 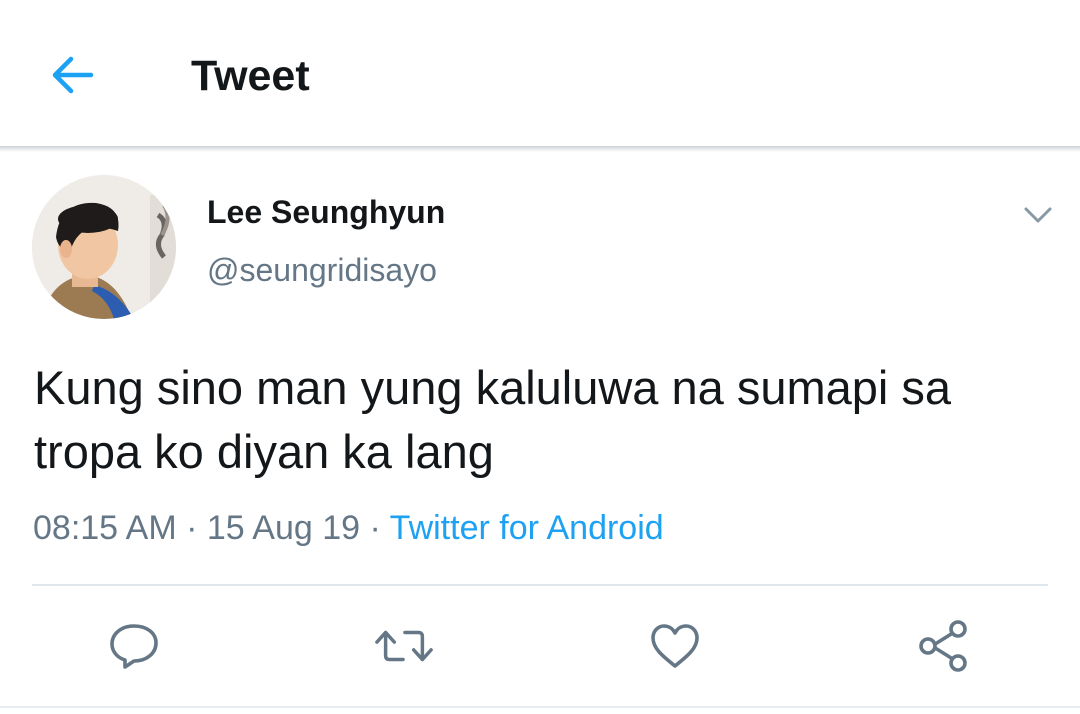 I want to click on tweet-date: 15 Aug 19, so click(x=283, y=528).